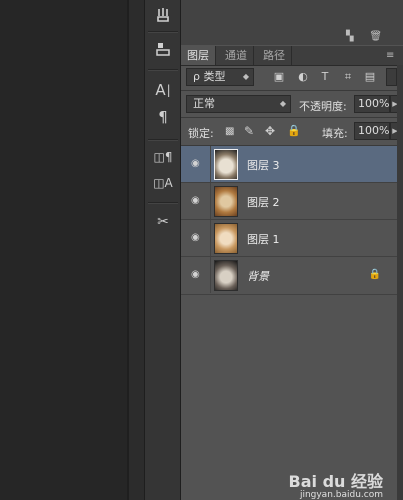 The image size is (403, 500). I want to click on clone-source-icon, so click(163, 49).